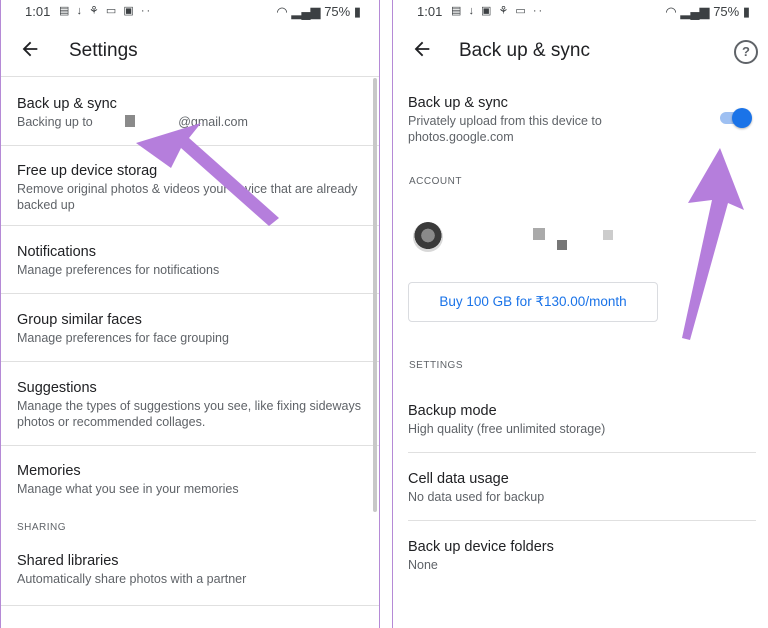  I want to click on notification-icons: ▤ ↓ ⚘ ▭ ▣ ··, so click(106, 11).